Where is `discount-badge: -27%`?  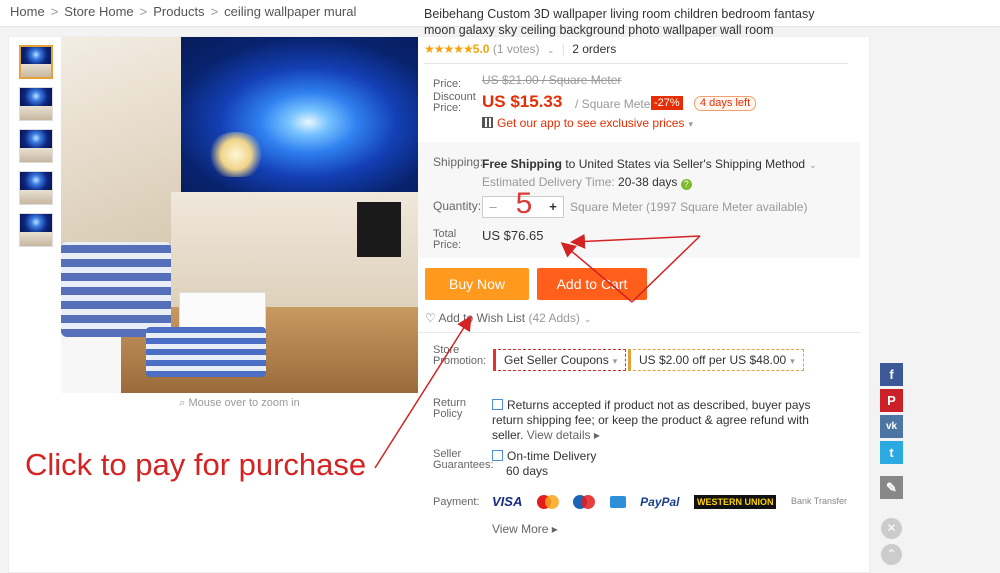 discount-badge: -27% is located at coordinates (667, 103).